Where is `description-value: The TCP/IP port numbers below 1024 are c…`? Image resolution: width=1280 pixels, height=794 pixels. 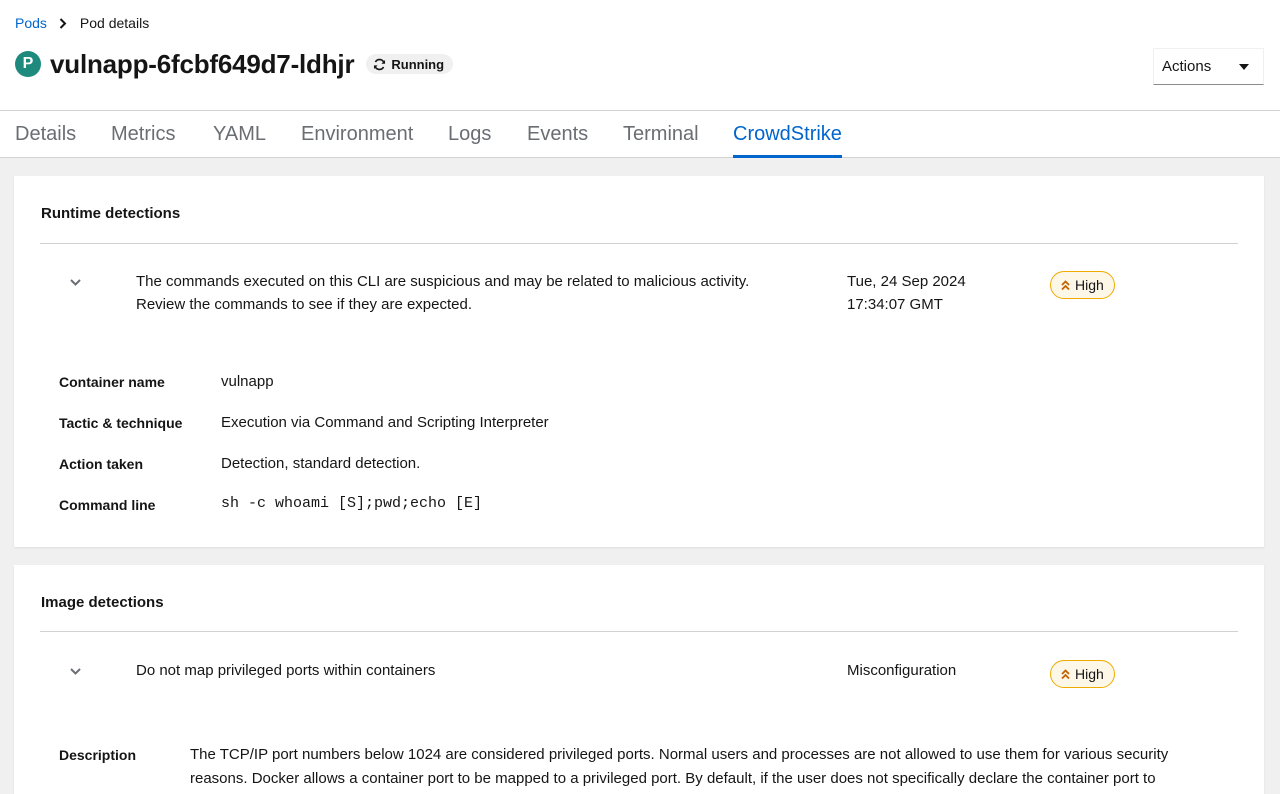 description-value: The TCP/IP port numbers below 1024 are c… is located at coordinates (679, 766).